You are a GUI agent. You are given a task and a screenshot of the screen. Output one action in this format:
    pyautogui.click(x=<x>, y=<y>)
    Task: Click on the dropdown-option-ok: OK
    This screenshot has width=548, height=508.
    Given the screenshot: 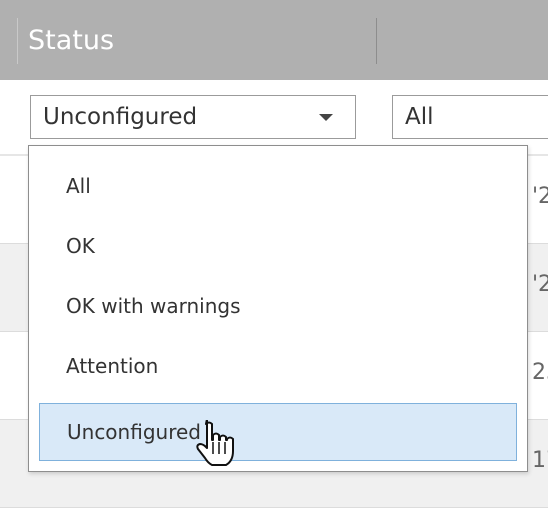 What is the action you would take?
    pyautogui.click(x=278, y=247)
    